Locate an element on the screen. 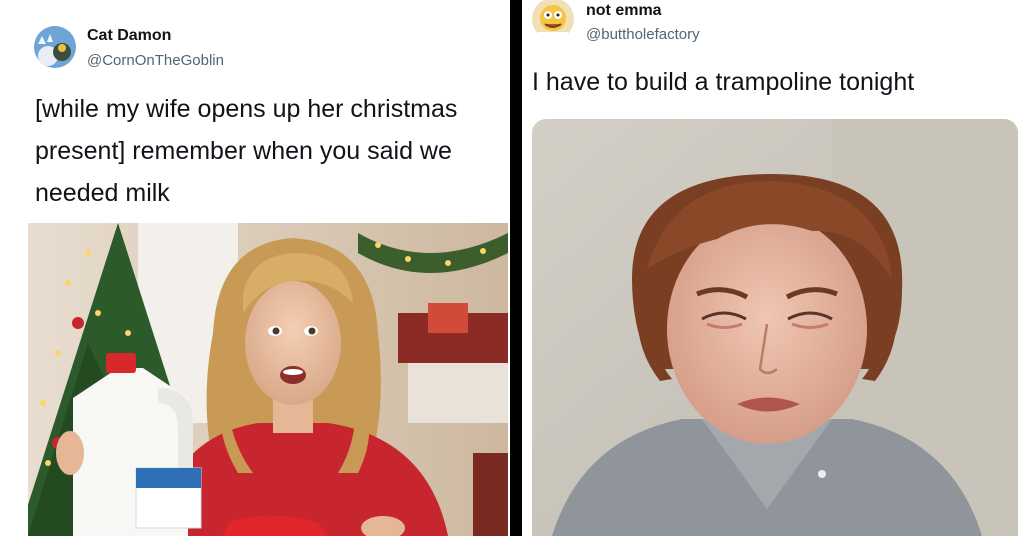 Image resolution: width=1024 pixels, height=536 pixels. right-handle: @buttholefactory is located at coordinates (643, 34).